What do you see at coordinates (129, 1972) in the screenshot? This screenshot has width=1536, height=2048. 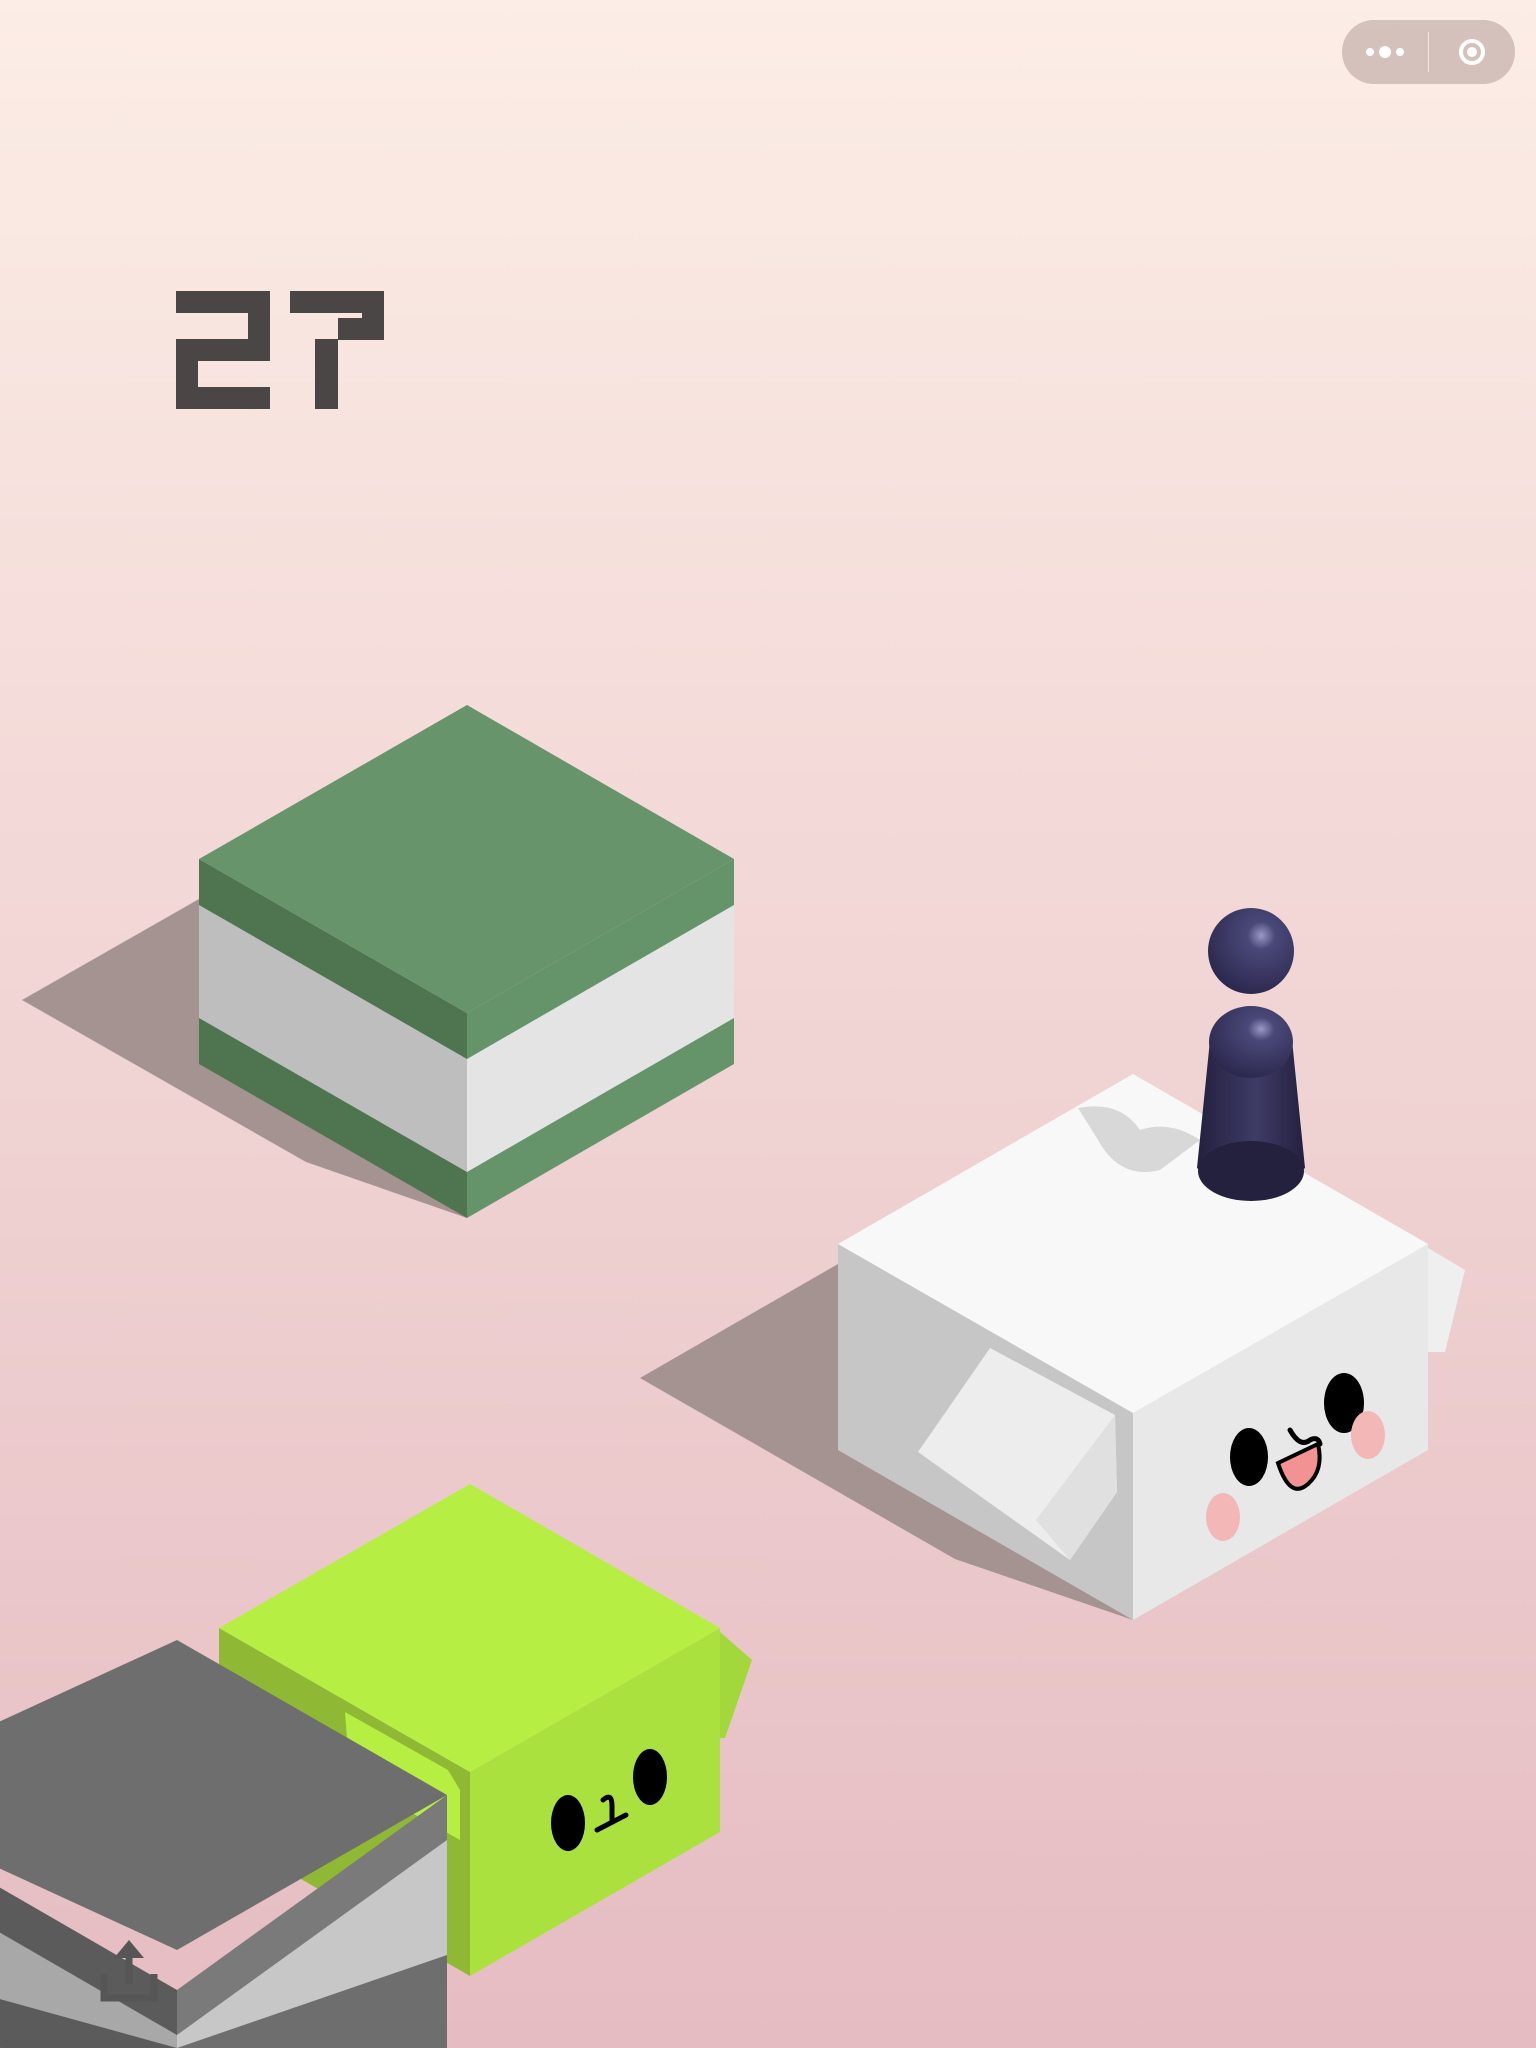 I see `share-icon` at bounding box center [129, 1972].